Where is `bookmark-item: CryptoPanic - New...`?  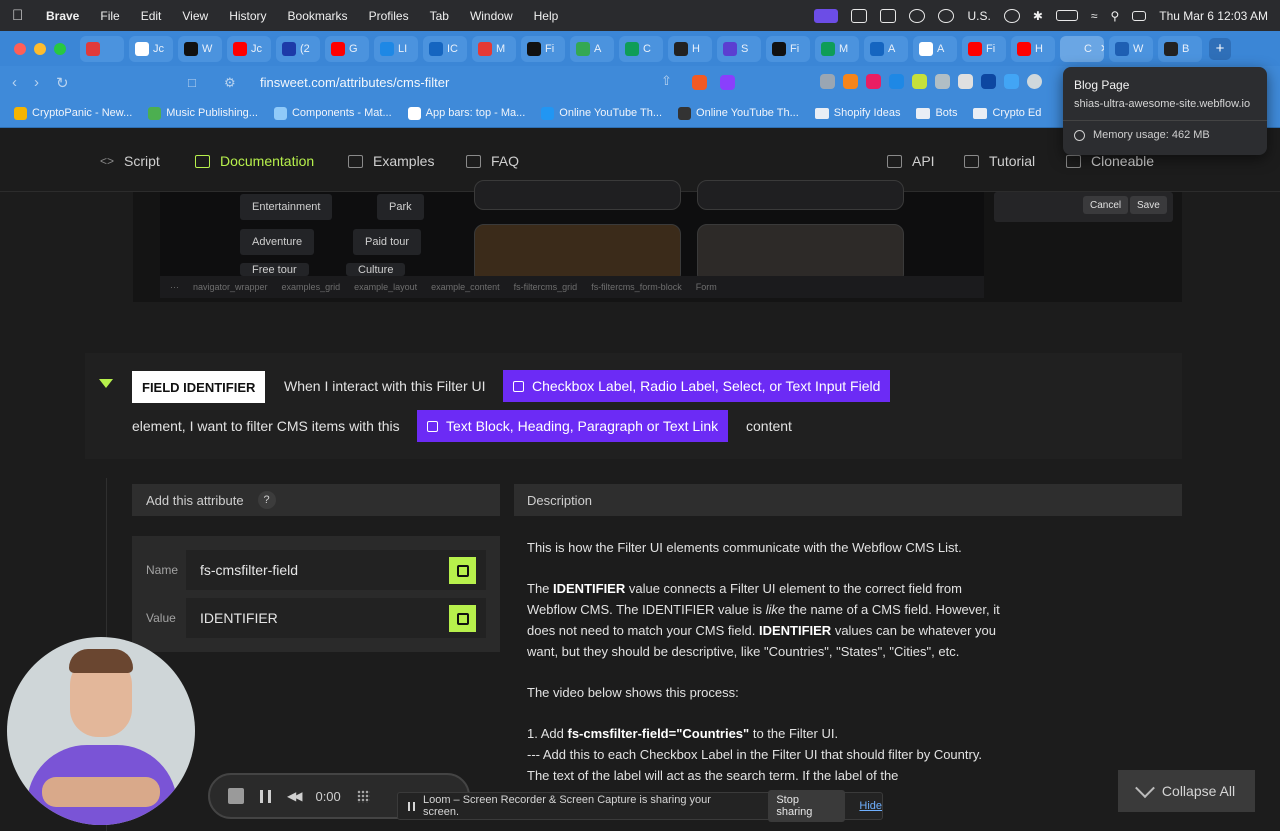 bookmark-item: CryptoPanic - New... is located at coordinates (73, 113).